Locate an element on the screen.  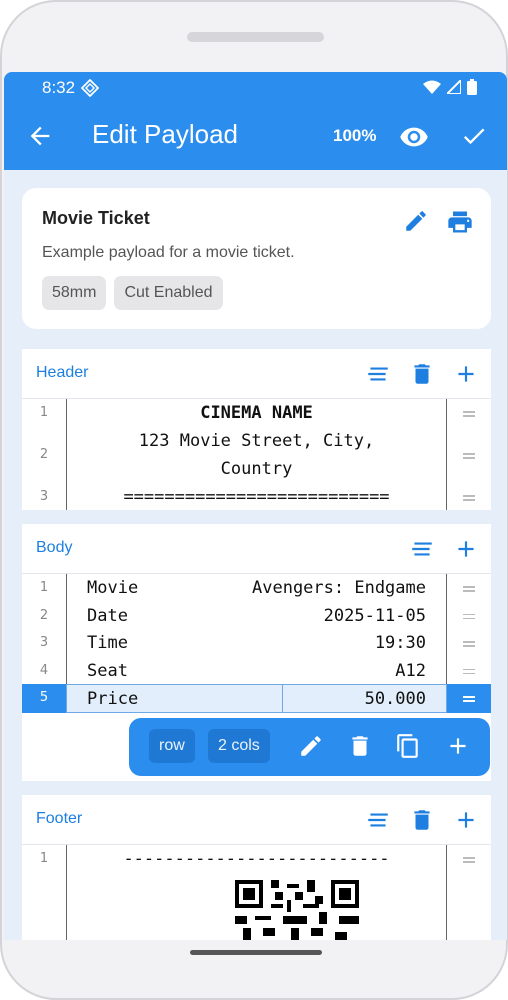
payload-chips: 58mm Cut Enabled is located at coordinates (132, 293).